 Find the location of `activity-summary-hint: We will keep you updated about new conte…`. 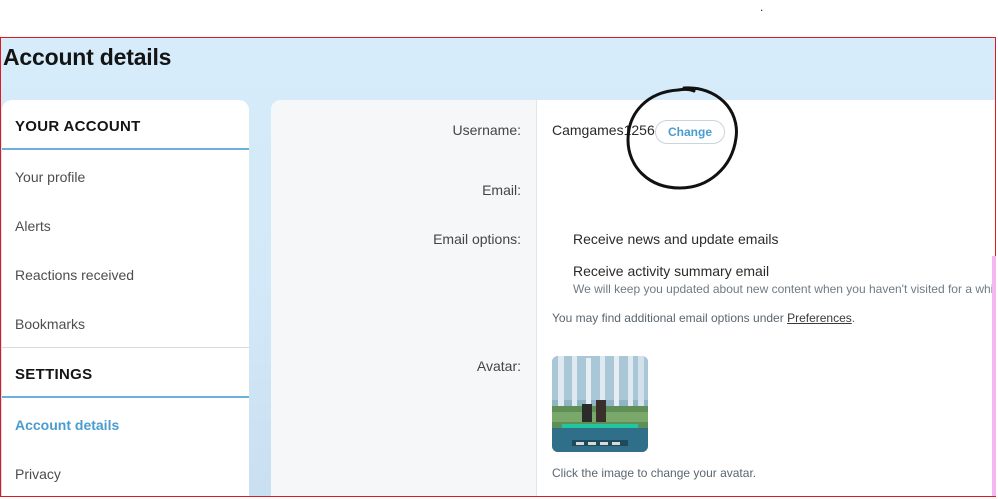

activity-summary-hint: We will keep you updated about new conte… is located at coordinates (783, 289).